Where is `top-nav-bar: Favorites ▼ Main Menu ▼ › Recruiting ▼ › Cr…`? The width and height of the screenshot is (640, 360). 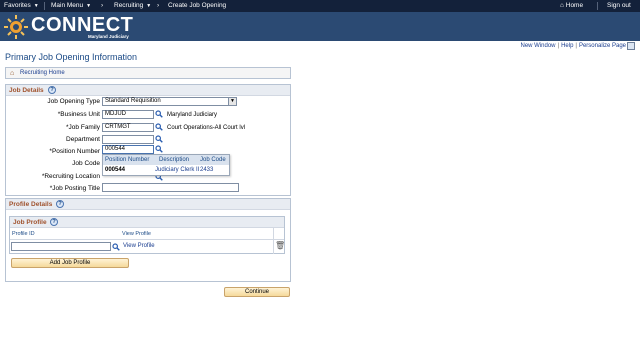
top-nav-bar: Favorites ▼ Main Menu ▼ › Recruiting ▼ › Cr… is located at coordinates (320, 6).